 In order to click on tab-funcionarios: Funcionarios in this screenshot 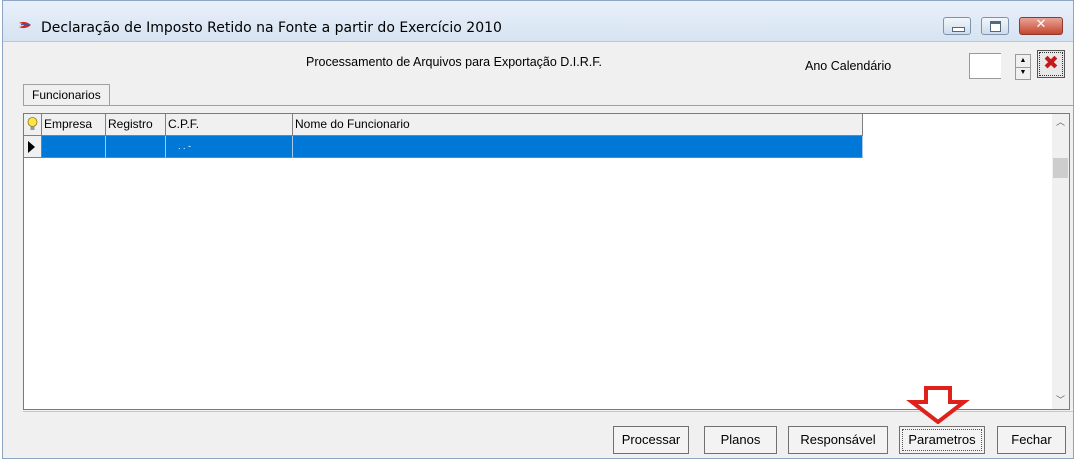, I will do `click(66, 95)`.